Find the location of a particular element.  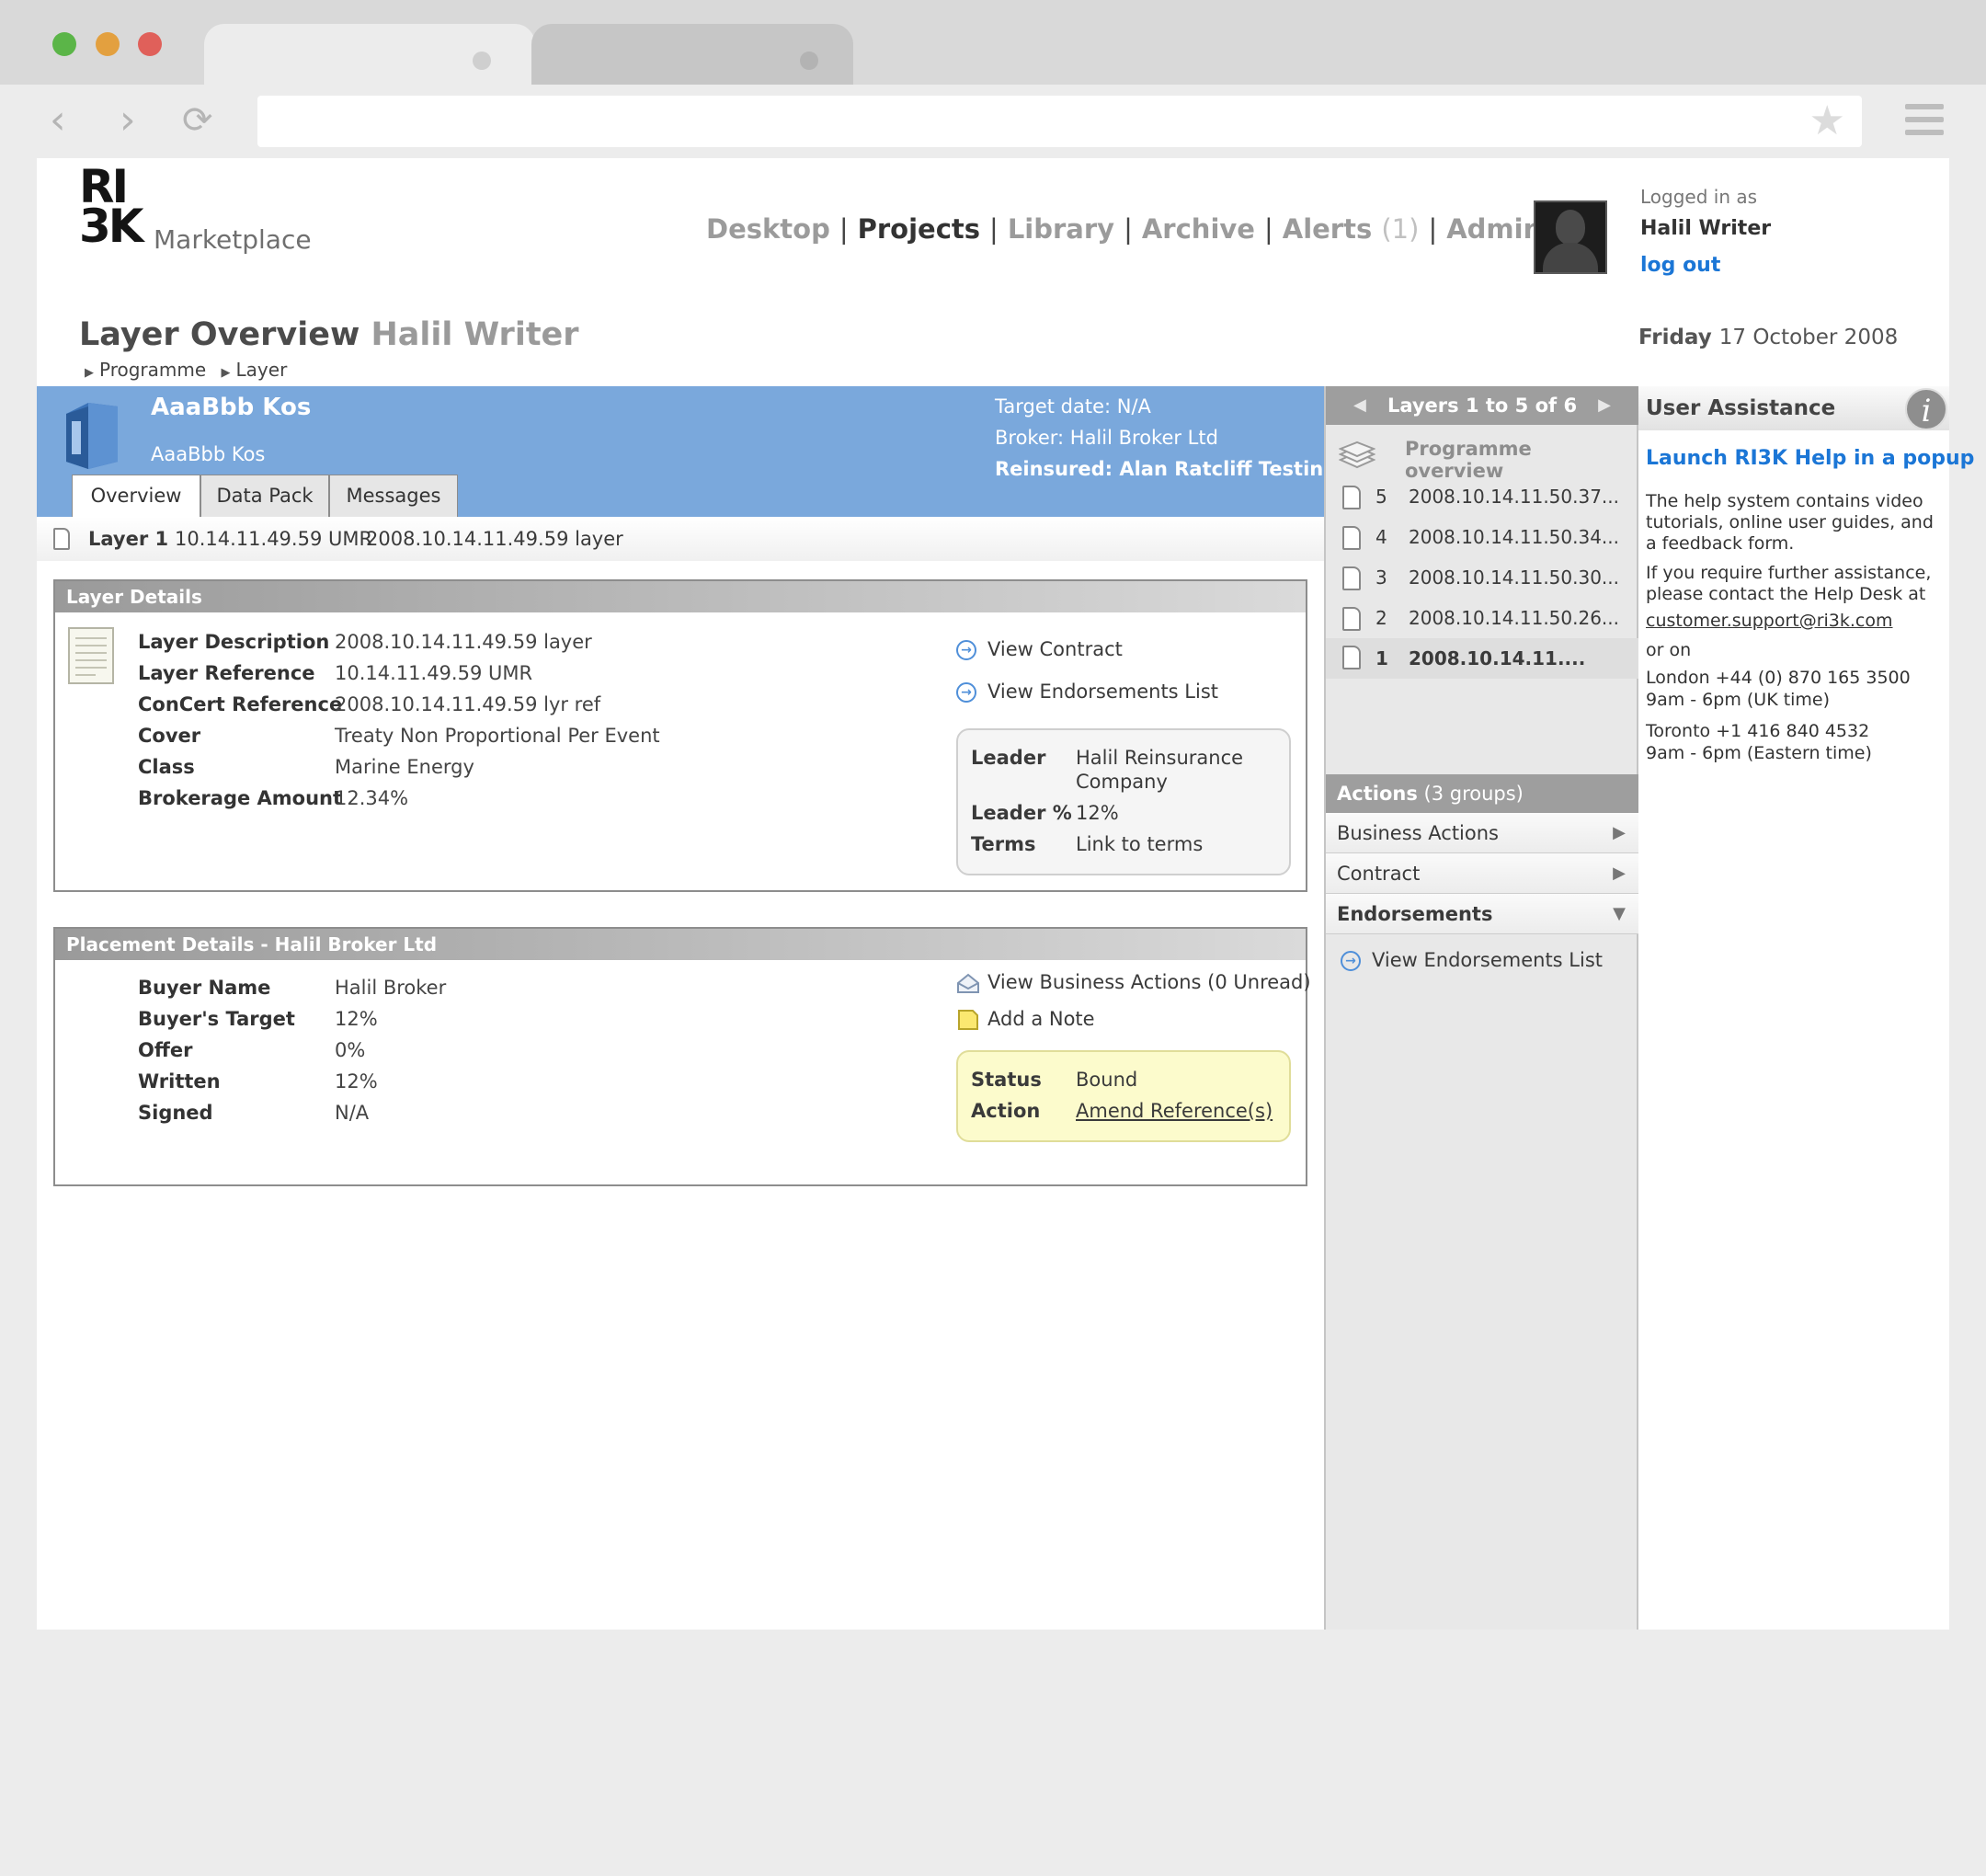

maximize-window-button is located at coordinates (64, 44).